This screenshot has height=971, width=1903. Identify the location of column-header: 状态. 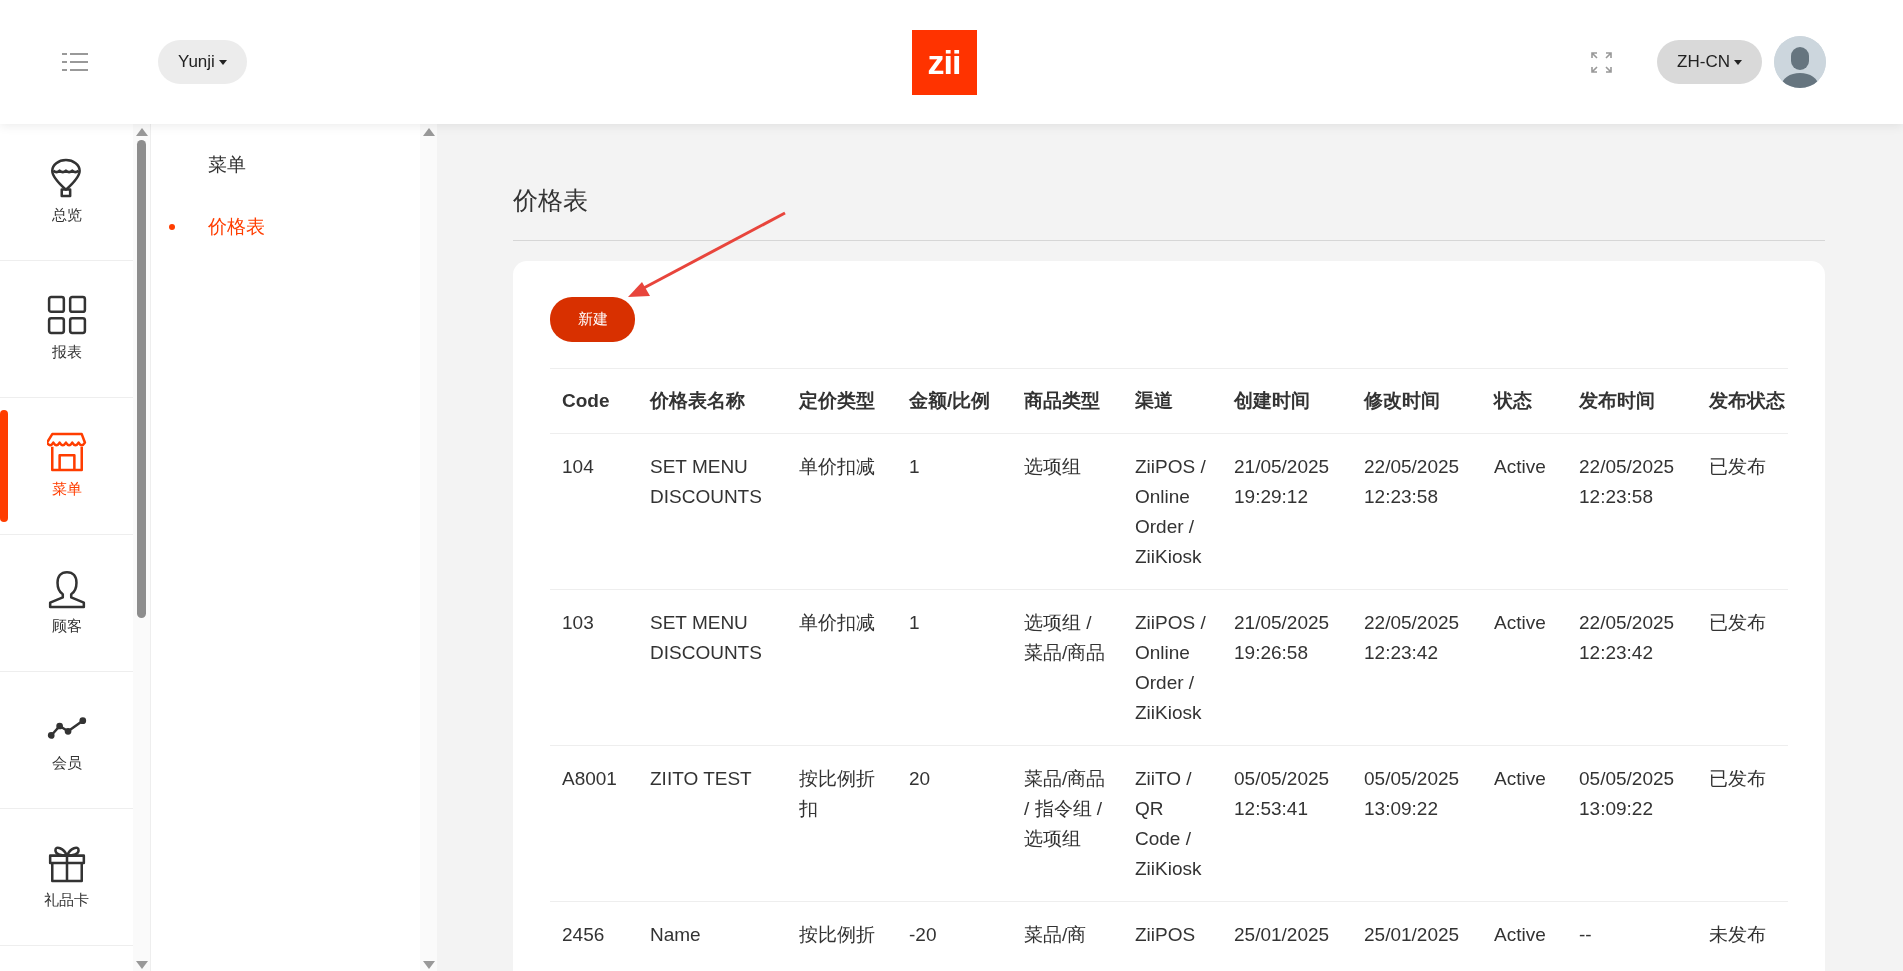
(1524, 400).